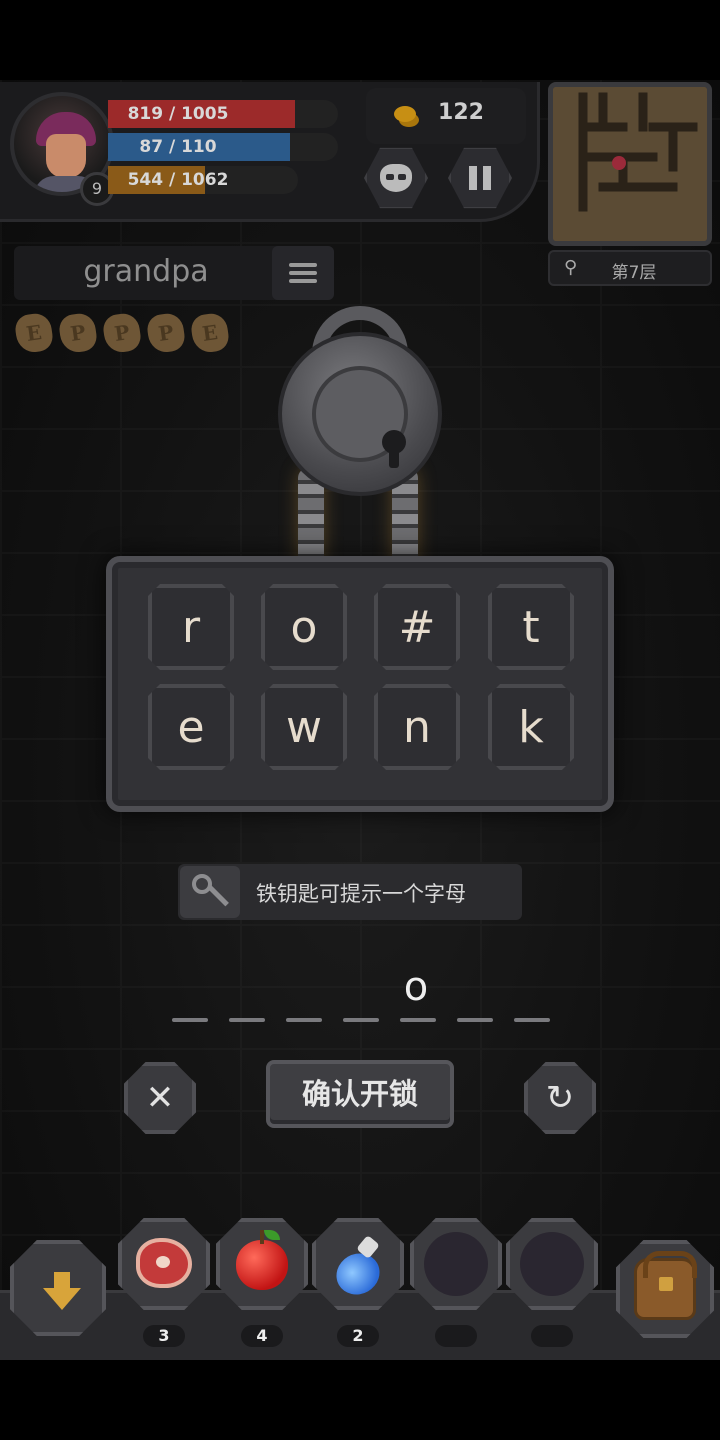  I want to click on key-icon, so click(210, 892).